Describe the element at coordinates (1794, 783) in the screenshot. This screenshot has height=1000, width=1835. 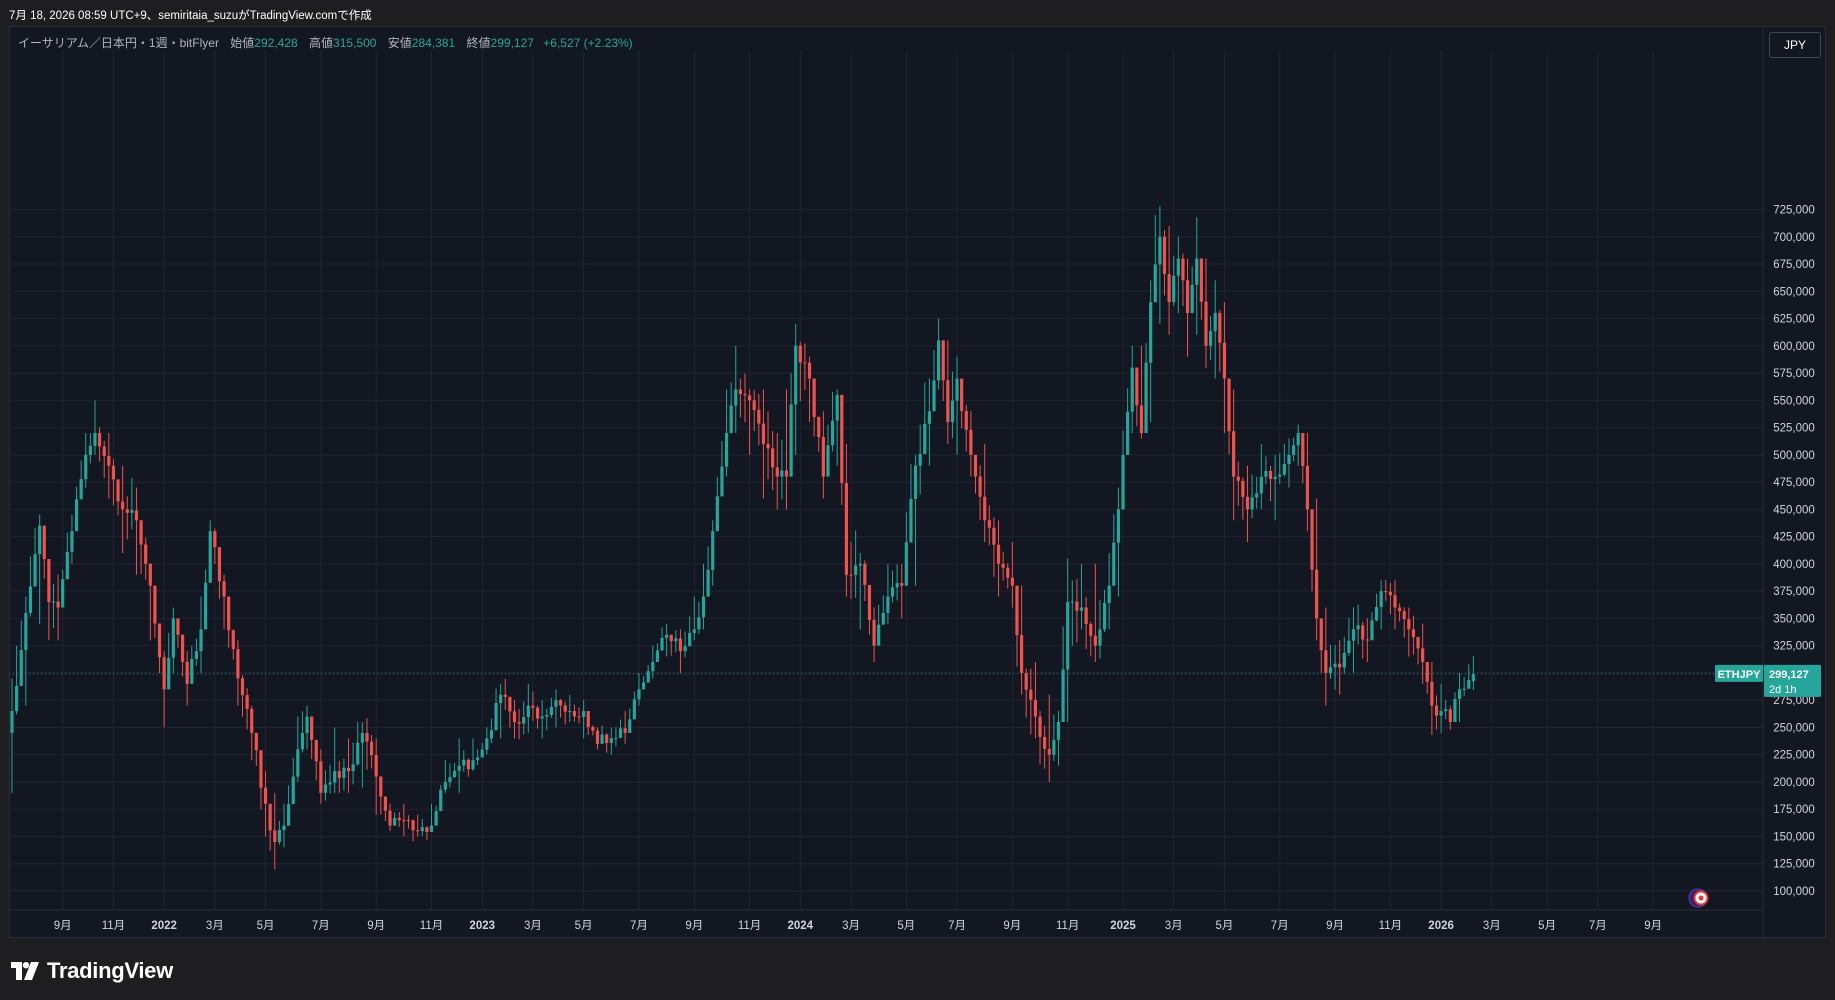
I see `price-tick-label: 200,000` at that location.